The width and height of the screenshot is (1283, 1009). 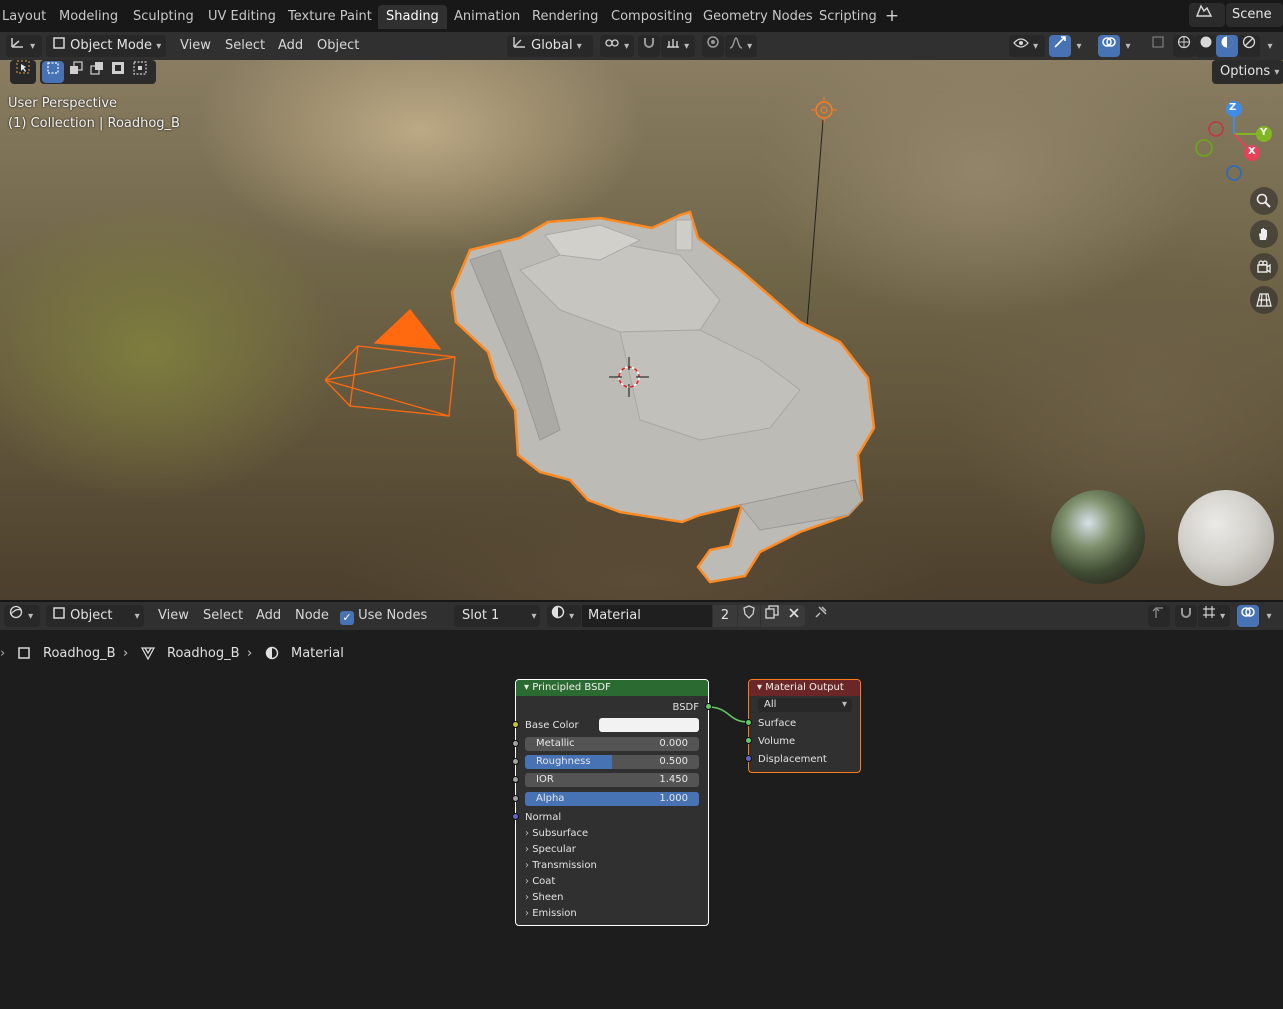 What do you see at coordinates (612, 799) in the screenshot?
I see `alpha-slider: Alpha 1.000` at bounding box center [612, 799].